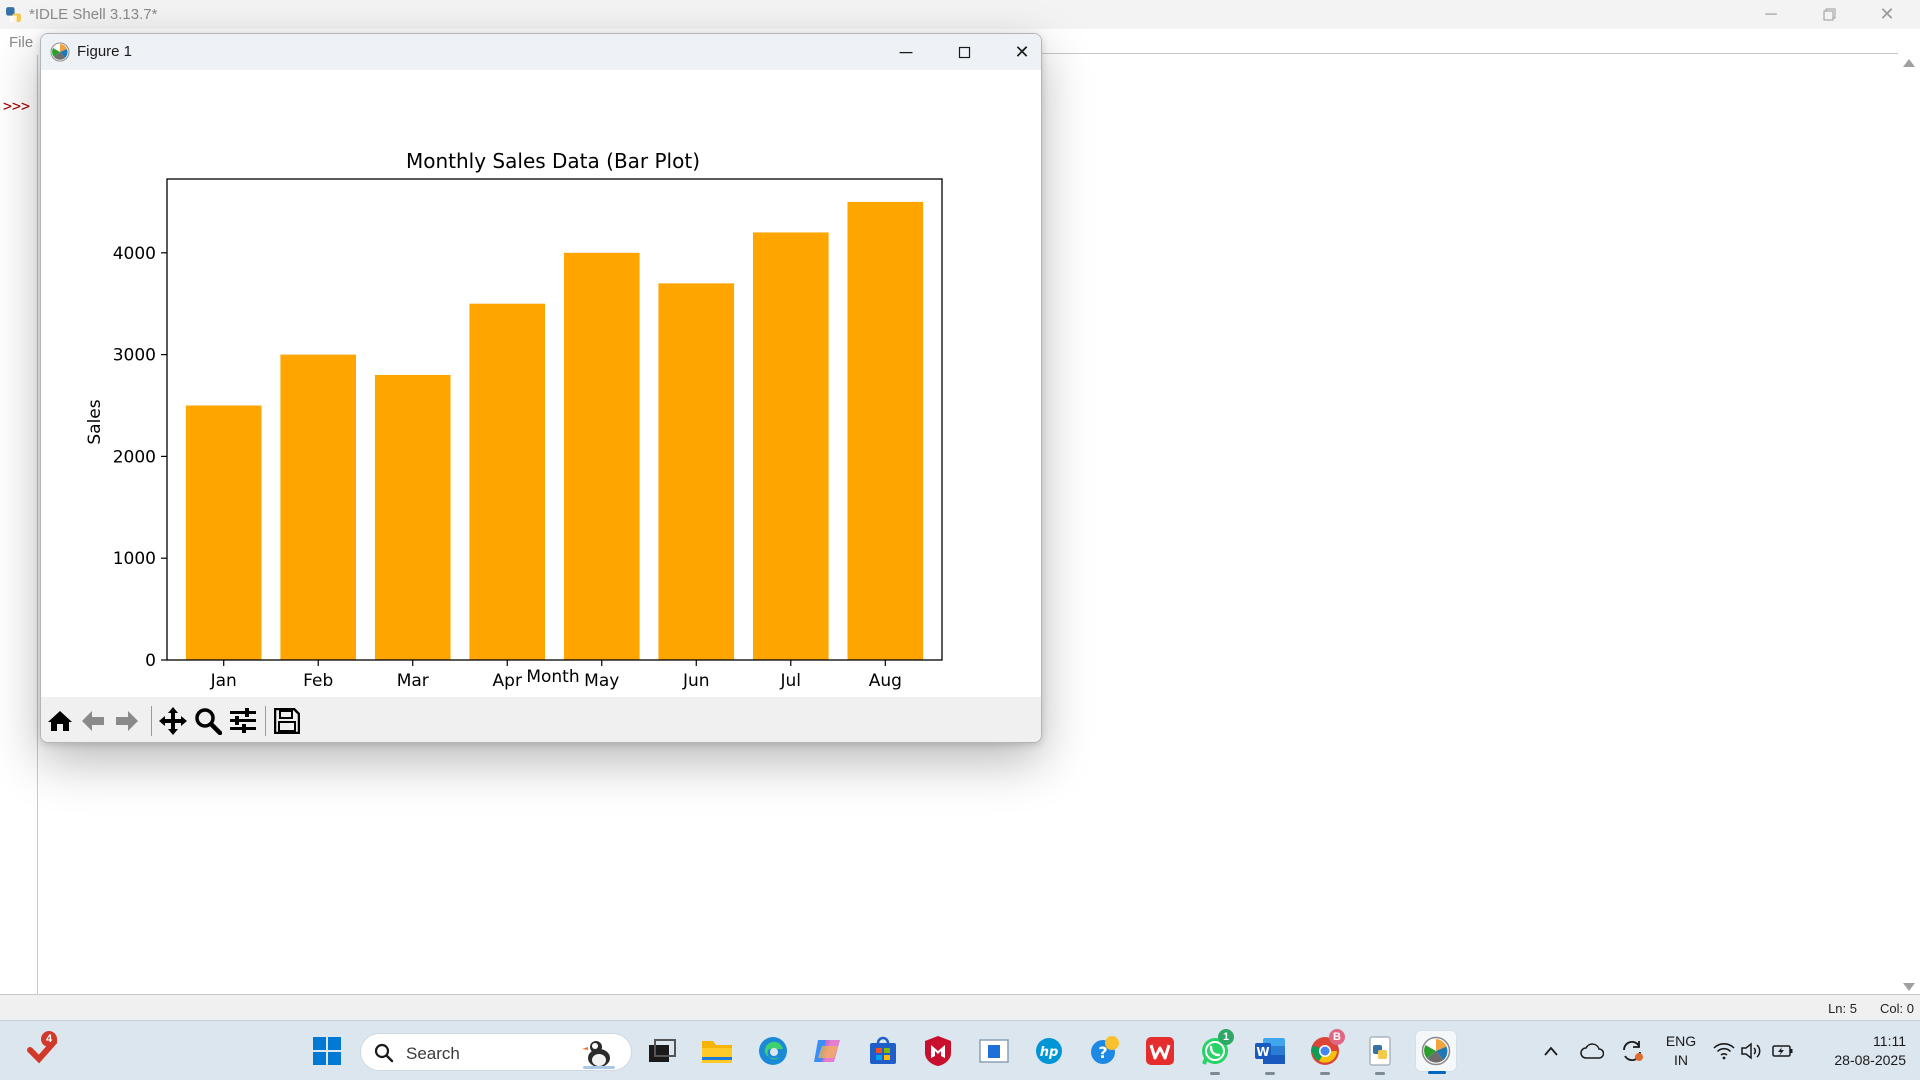  Describe the element at coordinates (1022, 51) in the screenshot. I see `close-icon: ✕` at that location.